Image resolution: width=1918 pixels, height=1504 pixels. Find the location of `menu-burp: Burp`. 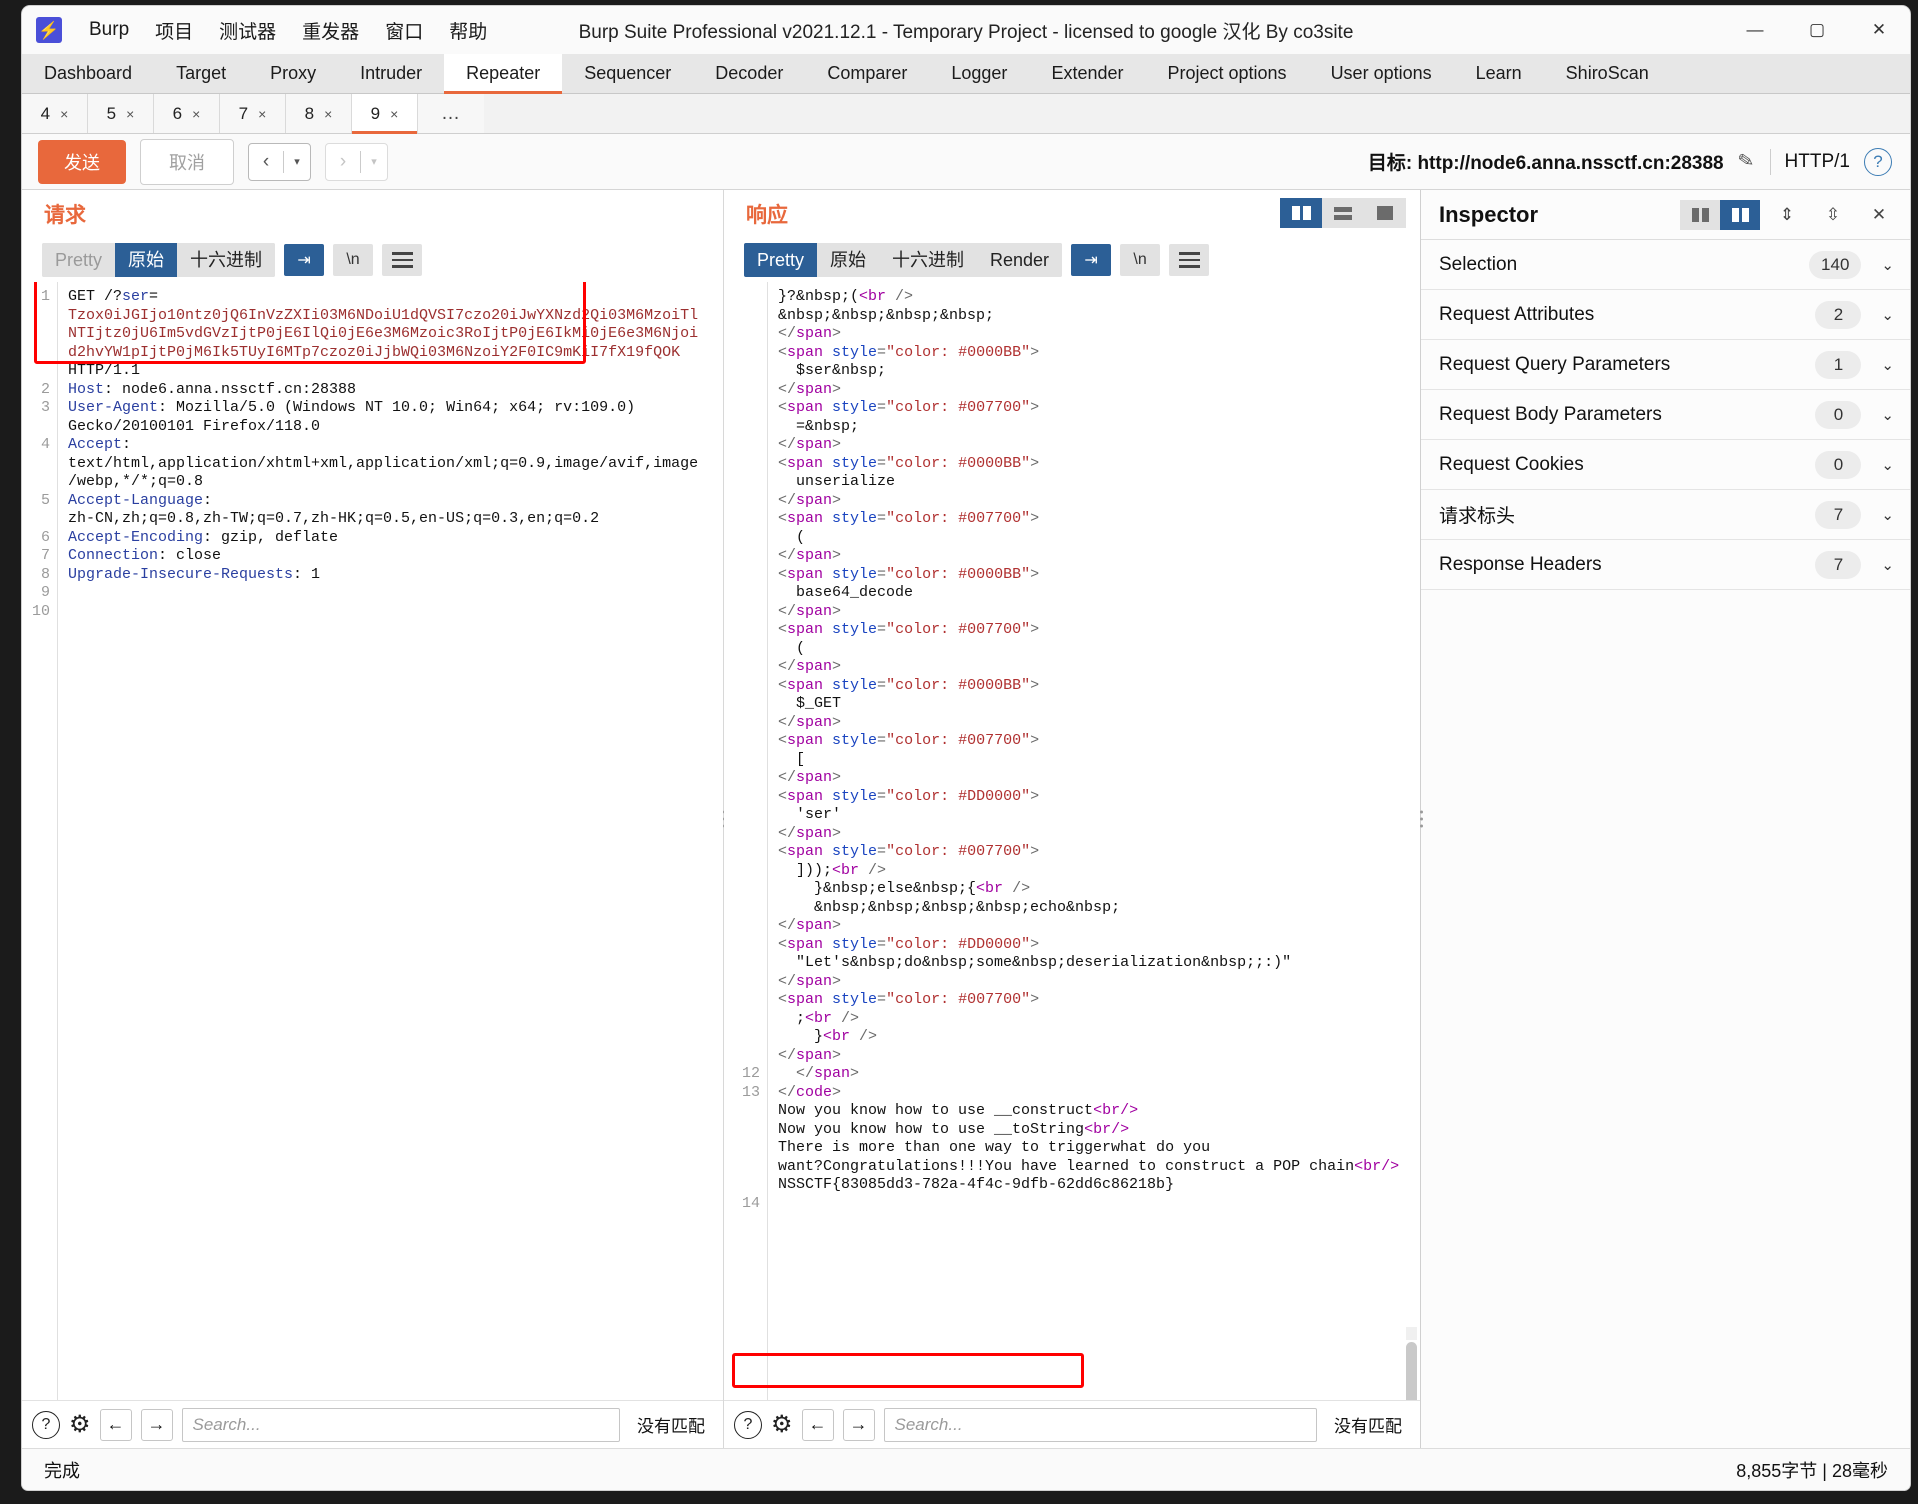

menu-burp: Burp is located at coordinates (109, 30).